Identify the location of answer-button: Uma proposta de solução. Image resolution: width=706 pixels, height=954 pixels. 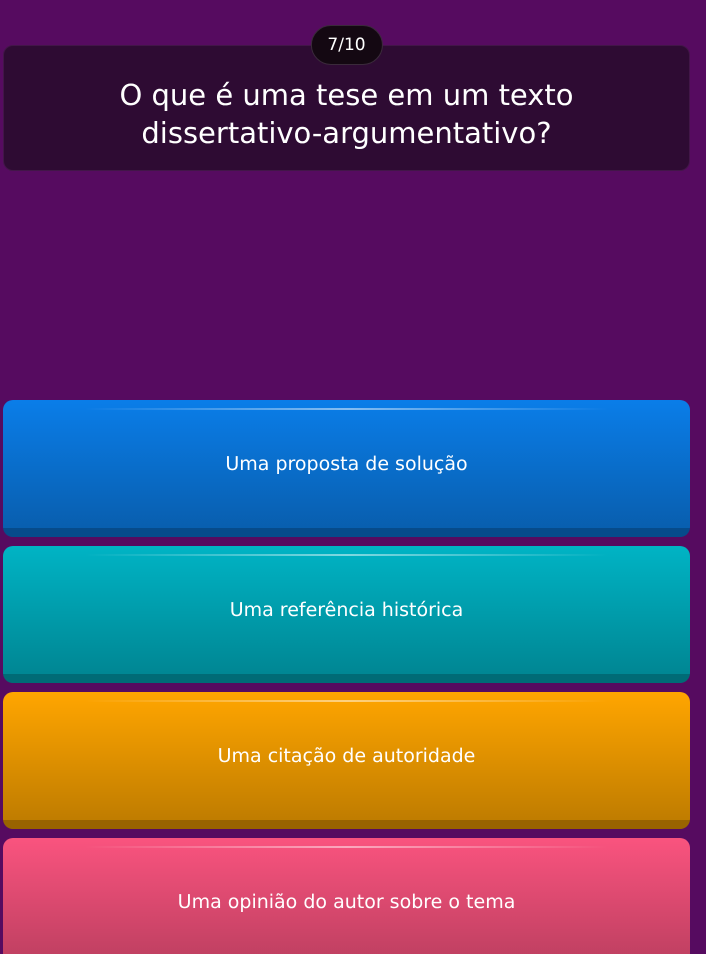
(346, 468).